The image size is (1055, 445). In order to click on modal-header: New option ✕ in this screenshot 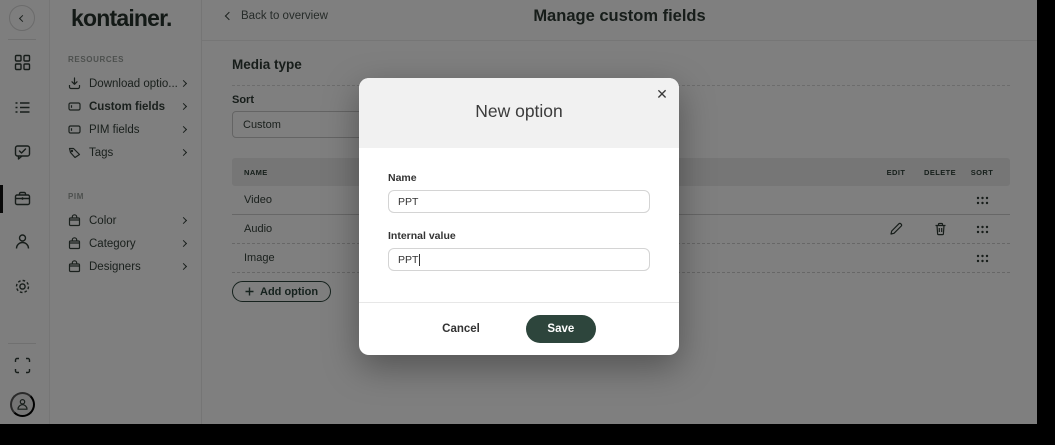, I will do `click(519, 113)`.